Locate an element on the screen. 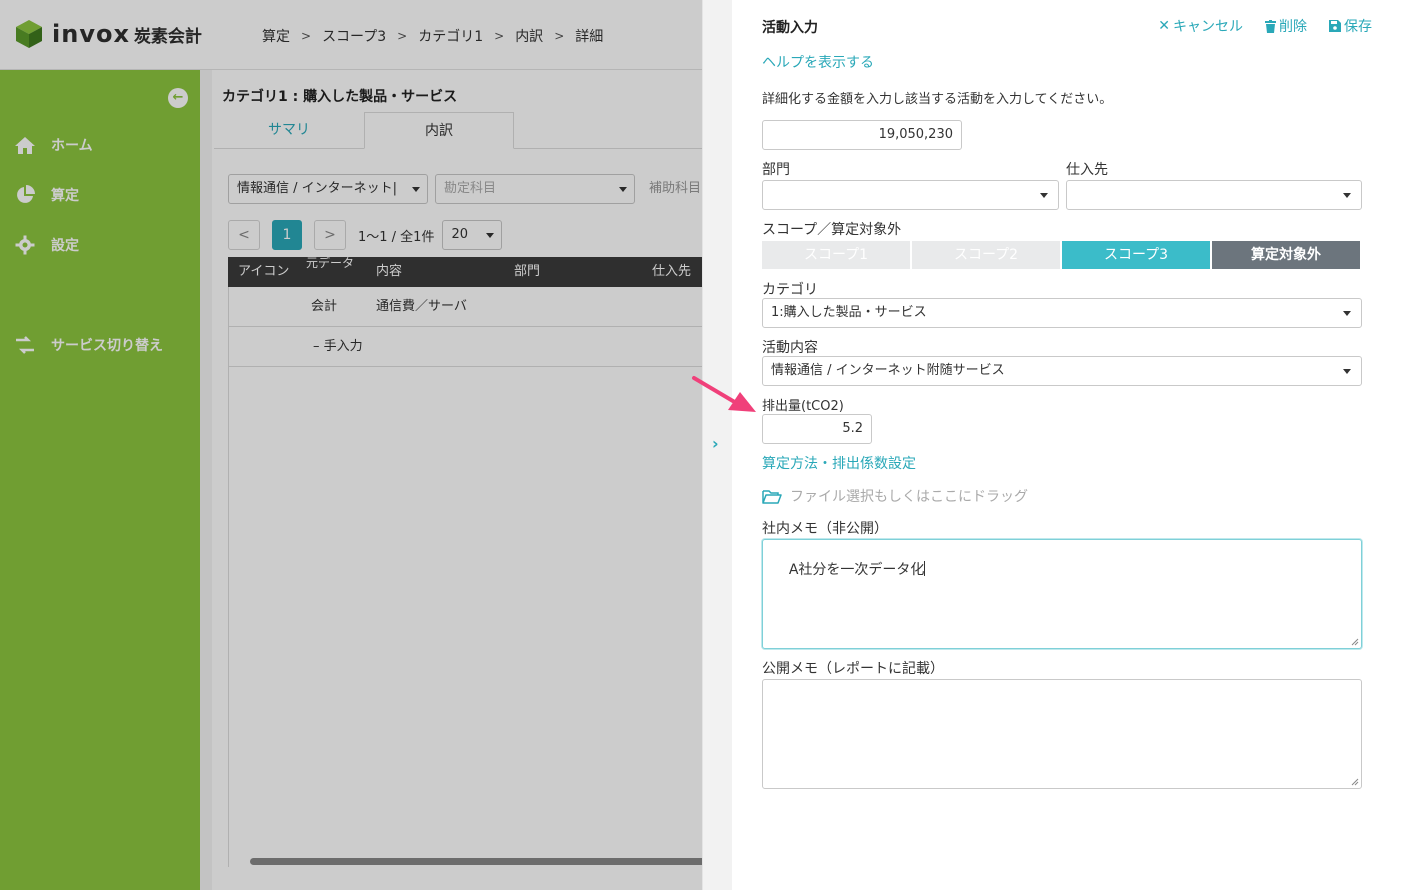  chevron-right-icon: › is located at coordinates (715, 443).